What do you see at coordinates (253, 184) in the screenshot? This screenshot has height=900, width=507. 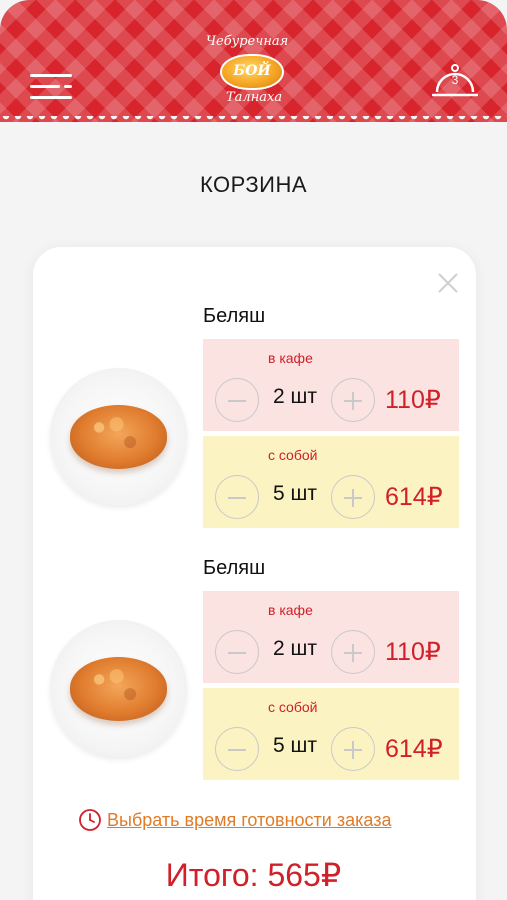 I see `page-title: КОРЗИНА` at bounding box center [253, 184].